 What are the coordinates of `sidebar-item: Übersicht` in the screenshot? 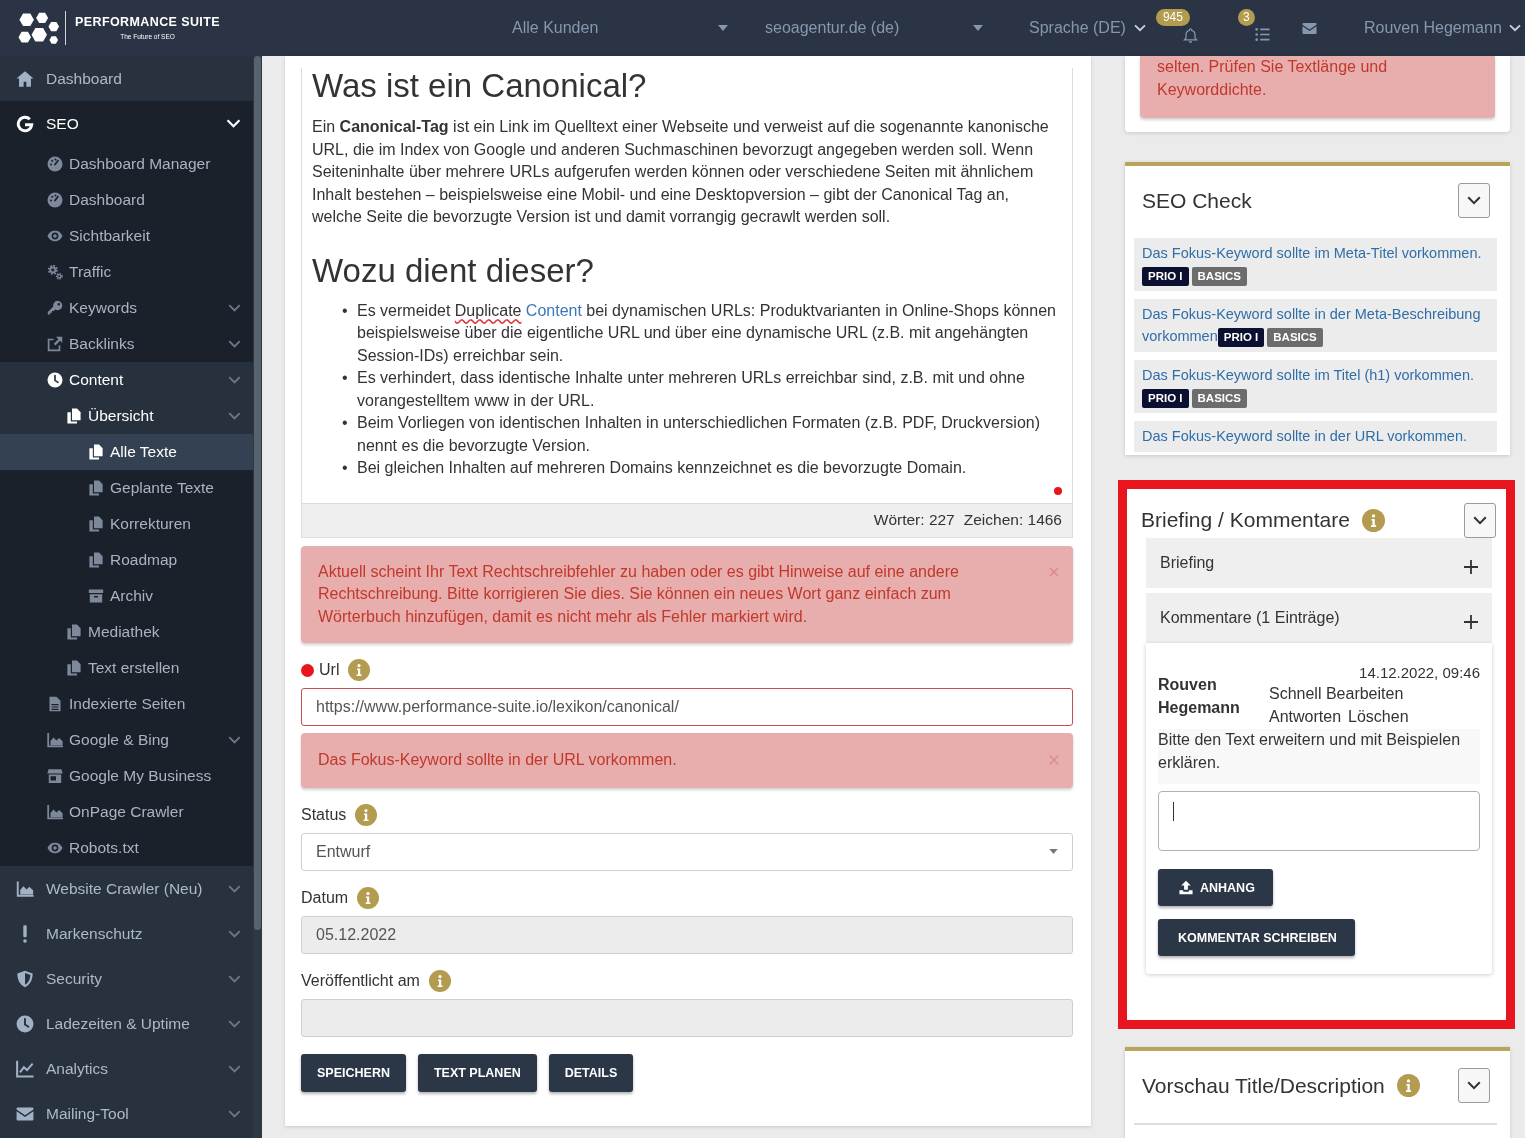 It's located at (126, 416).